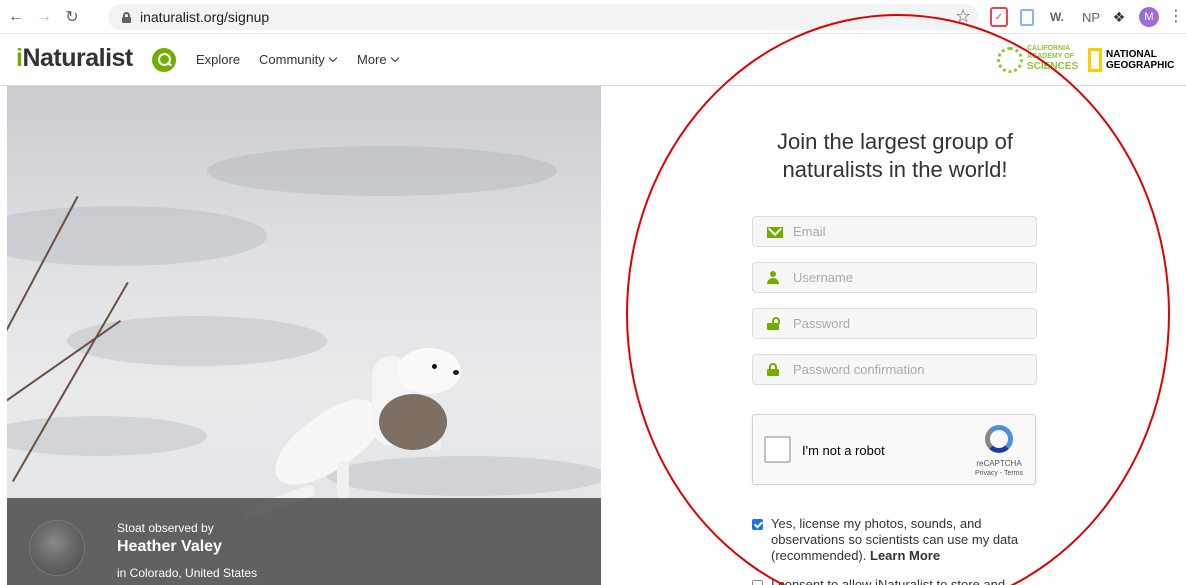 This screenshot has width=1186, height=585. What do you see at coordinates (775, 323) in the screenshot?
I see `lock-open-icon` at bounding box center [775, 323].